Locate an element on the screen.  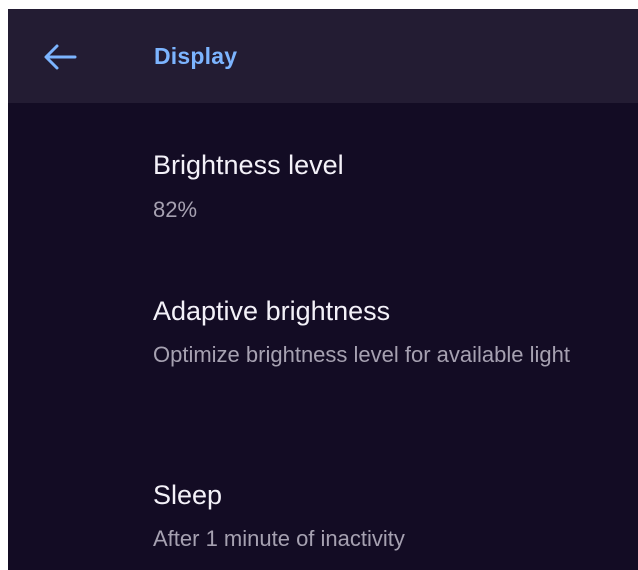
sleep-title: Sleep is located at coordinates (188, 495).